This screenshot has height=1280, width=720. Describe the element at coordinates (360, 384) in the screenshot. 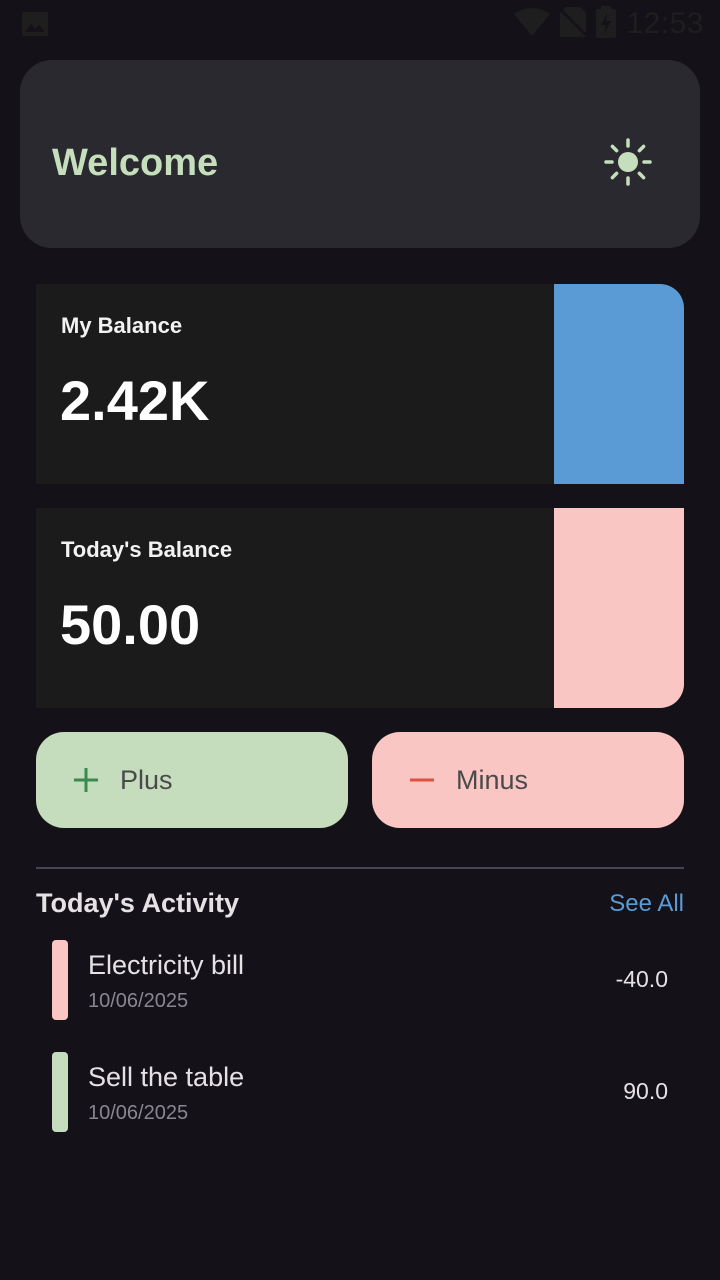

I see `my-balance-card: My Balance 2.42K` at that location.